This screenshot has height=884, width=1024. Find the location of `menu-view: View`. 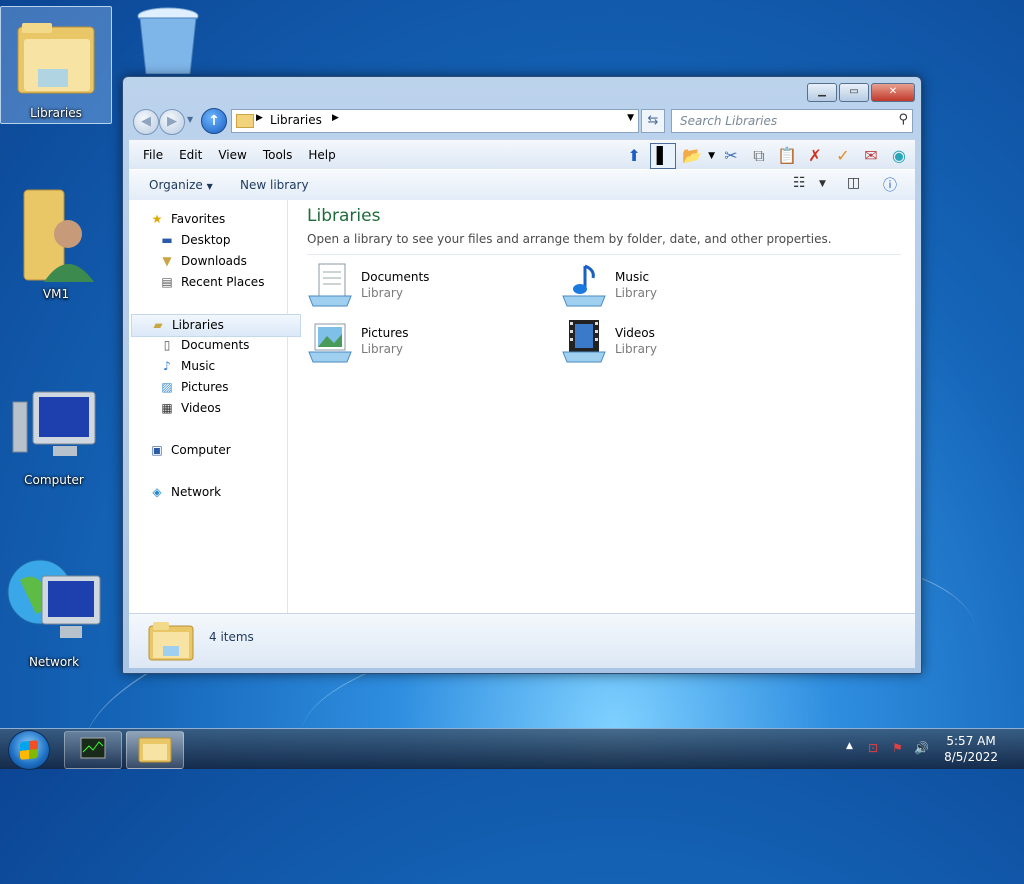

menu-view: View is located at coordinates (232, 155).